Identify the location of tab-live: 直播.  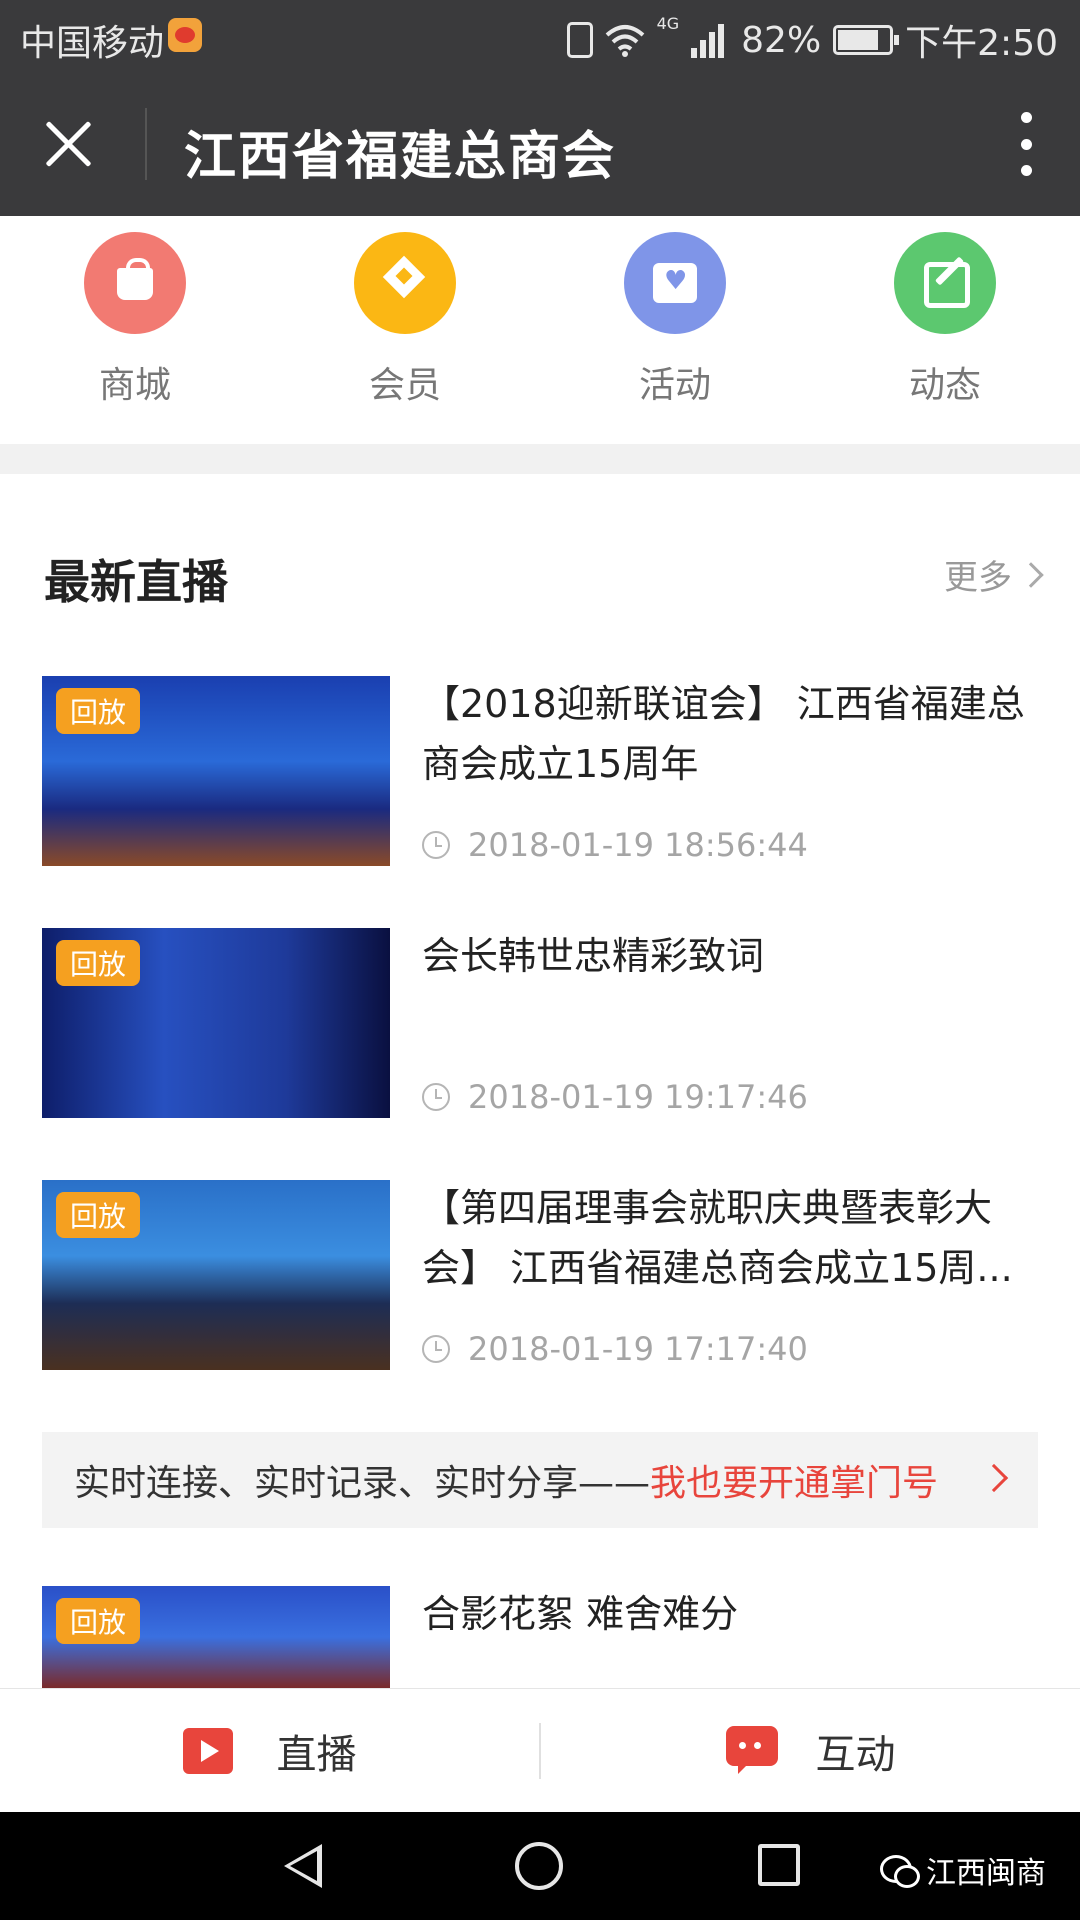
(269, 1750).